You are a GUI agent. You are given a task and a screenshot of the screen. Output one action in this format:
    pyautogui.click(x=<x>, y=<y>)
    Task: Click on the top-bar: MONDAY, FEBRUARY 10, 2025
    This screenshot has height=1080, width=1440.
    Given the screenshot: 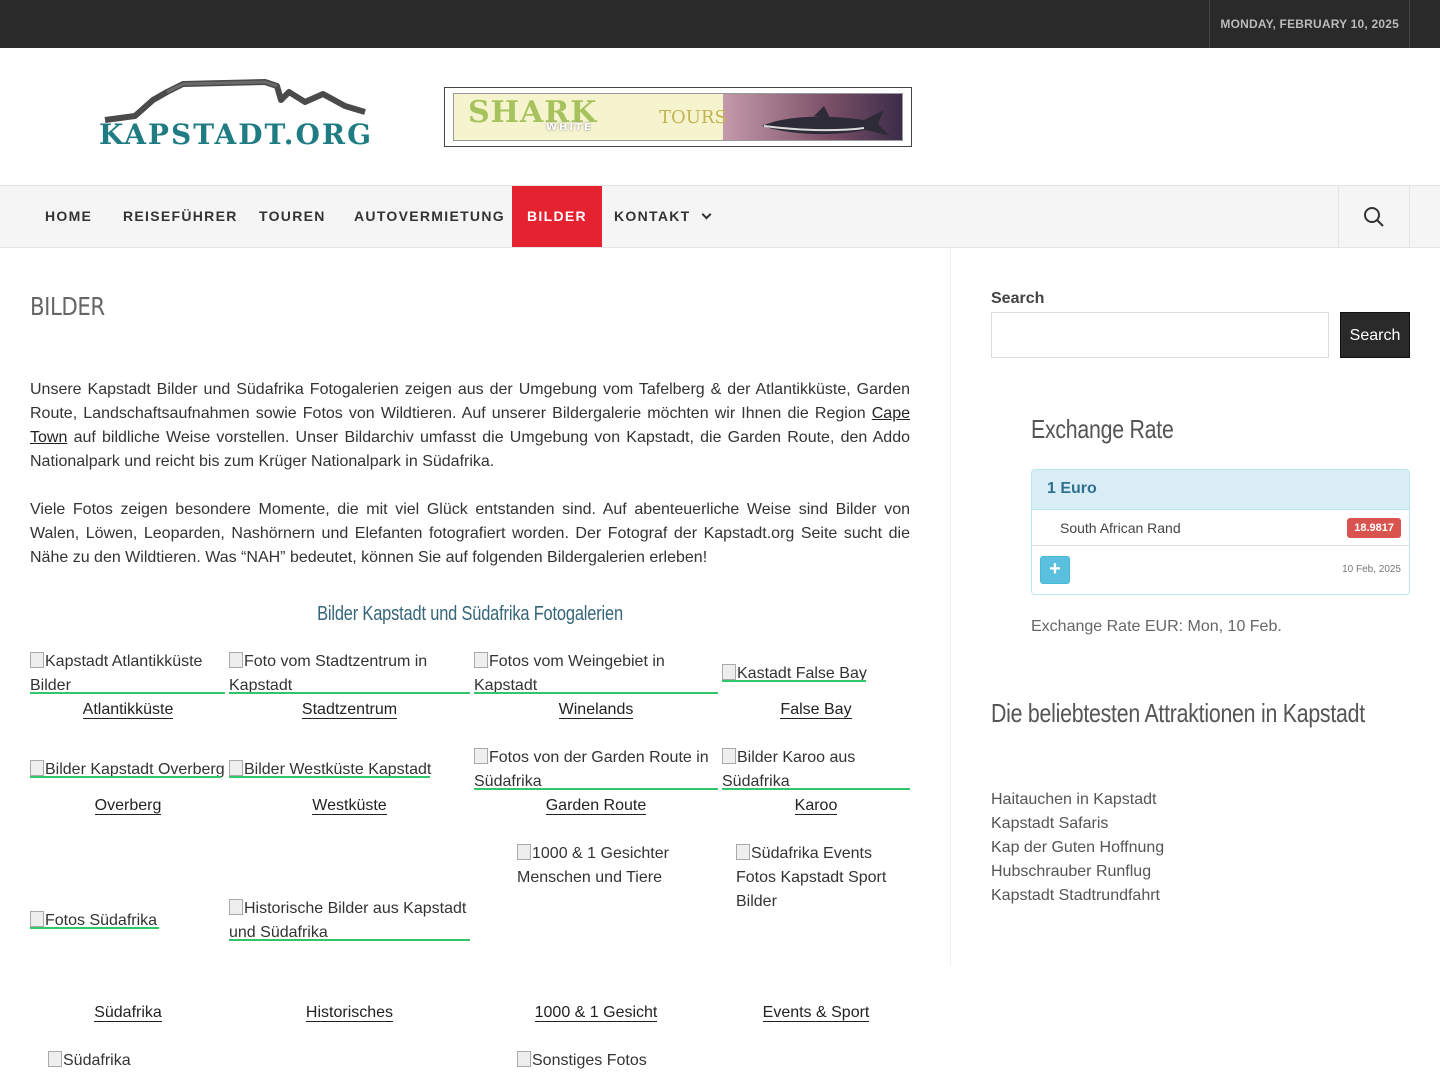 What is the action you would take?
    pyautogui.click(x=720, y=24)
    